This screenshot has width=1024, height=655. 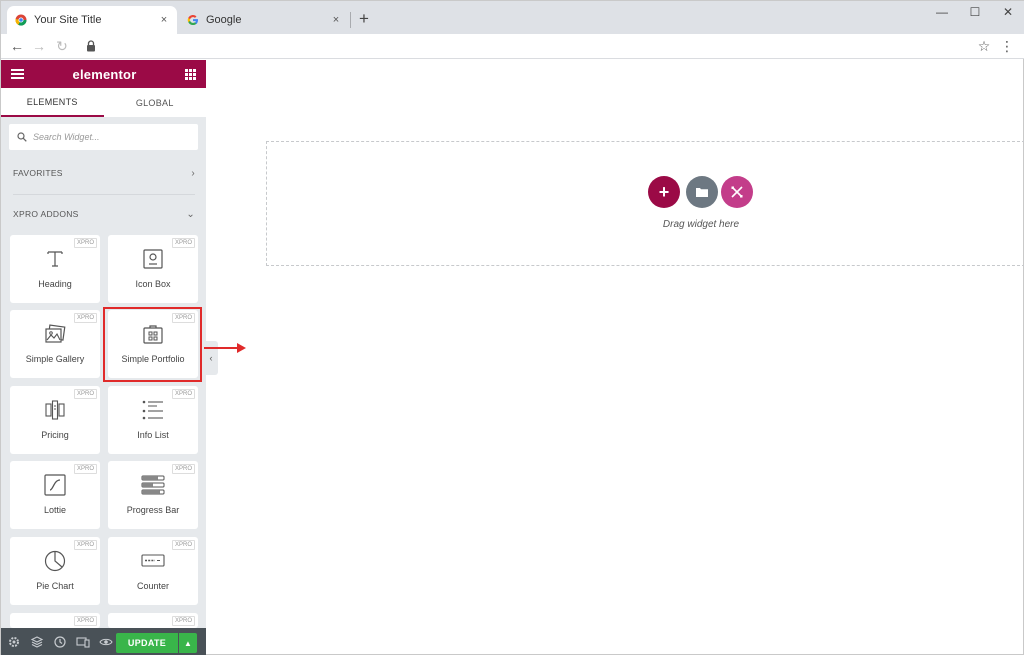 What do you see at coordinates (55, 586) in the screenshot?
I see `widget-label: Pie Chart` at bounding box center [55, 586].